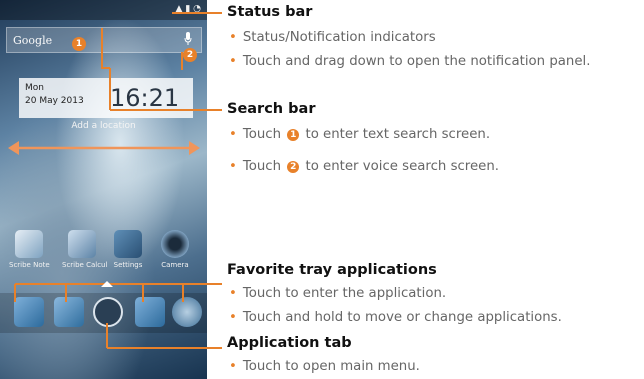 This screenshot has height=379, width=644. Describe the element at coordinates (360, 134) in the screenshot. I see `search-bar-bullet-1: • Touch 1 to enter text search screen.` at that location.